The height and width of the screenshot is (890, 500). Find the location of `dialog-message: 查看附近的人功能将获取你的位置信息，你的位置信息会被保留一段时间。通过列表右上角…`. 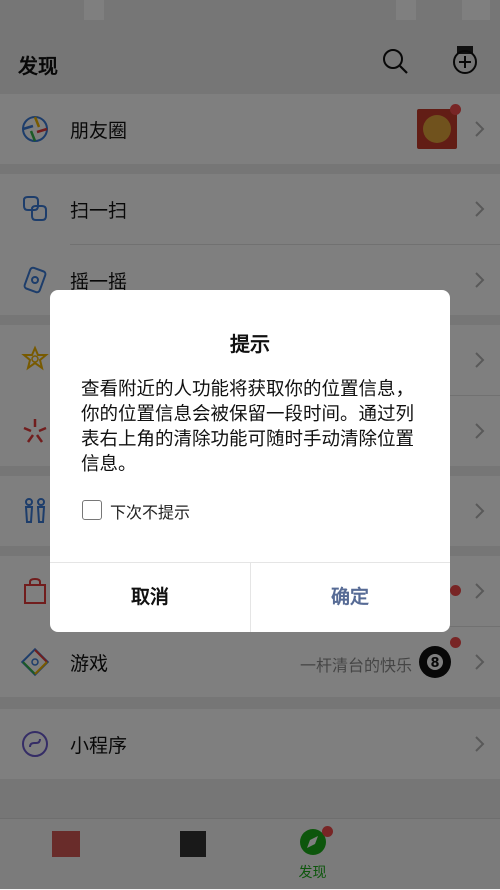

dialog-message: 查看附近的人功能将获取你的位置信息，你的位置信息会被保留一段时间。通过列表右上角… is located at coordinates (248, 427).